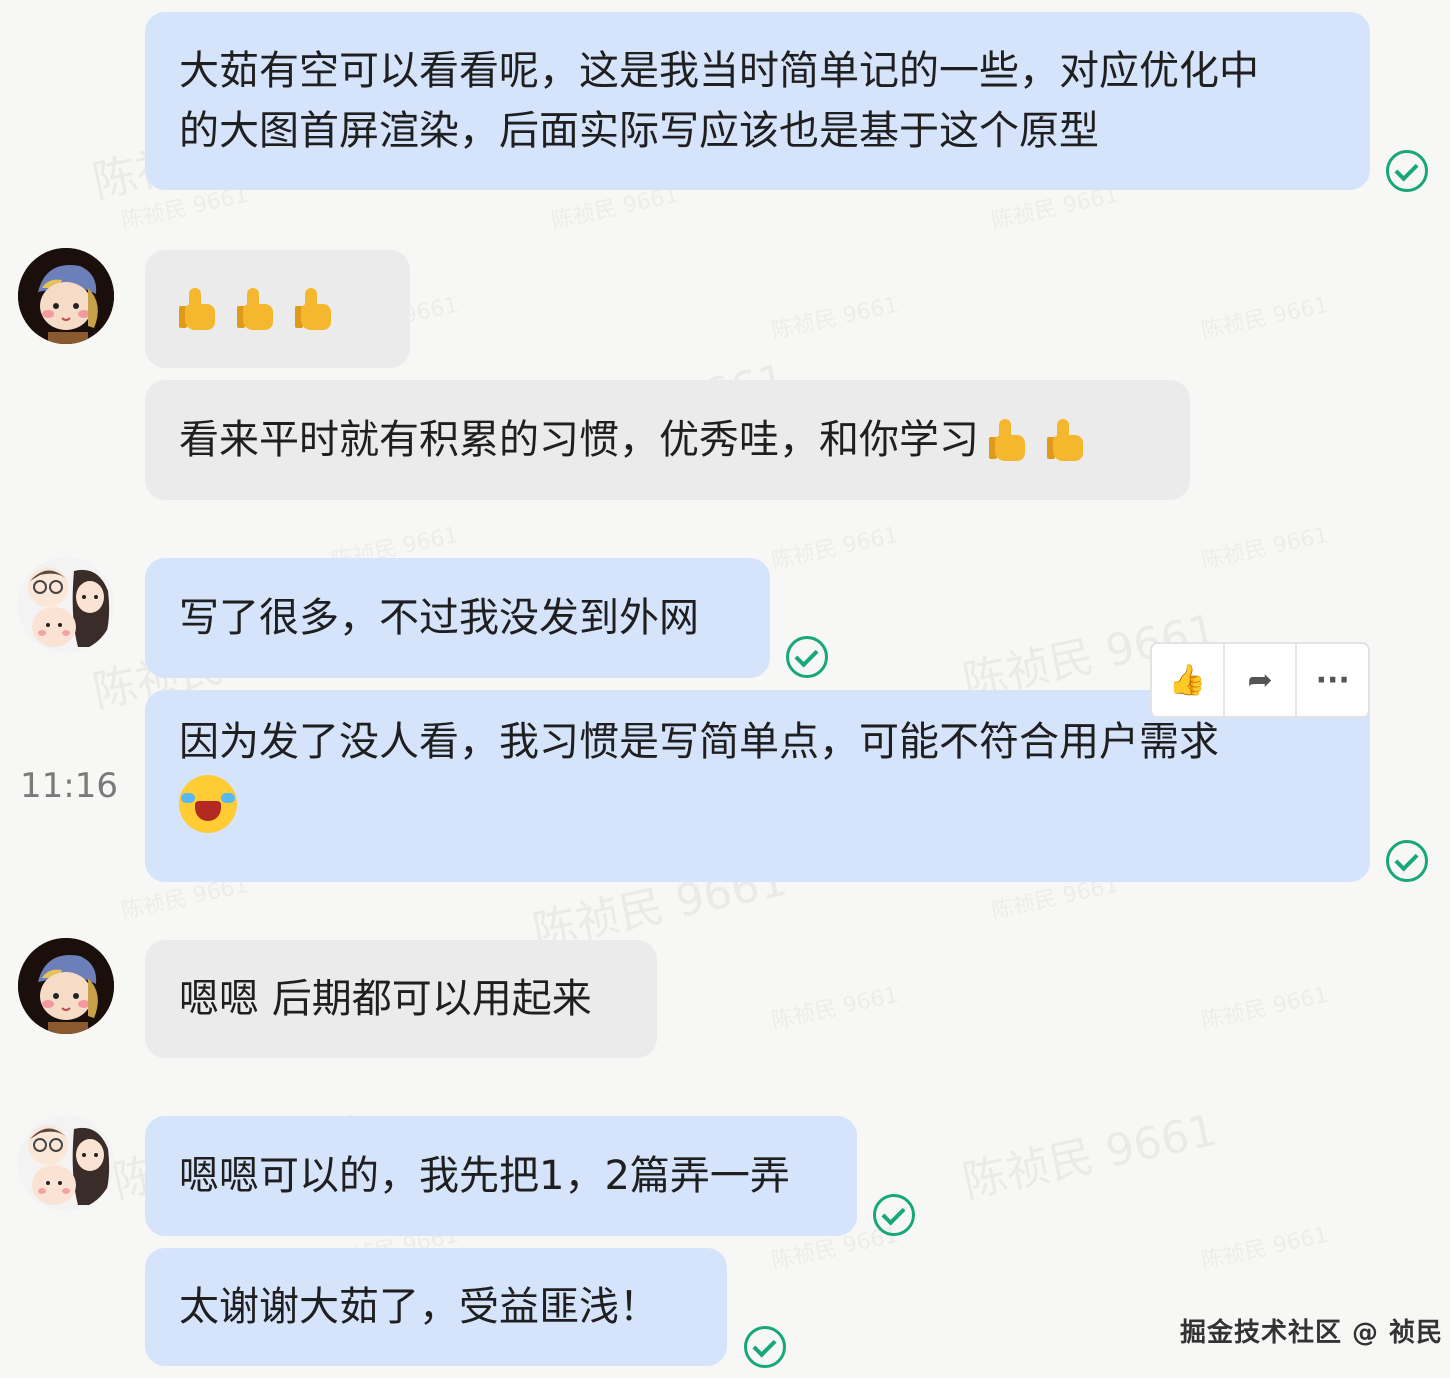  What do you see at coordinates (579, 440) in the screenshot?
I see `message-text: 看来平时就有积累的习惯，优秀哇，和你学习` at bounding box center [579, 440].